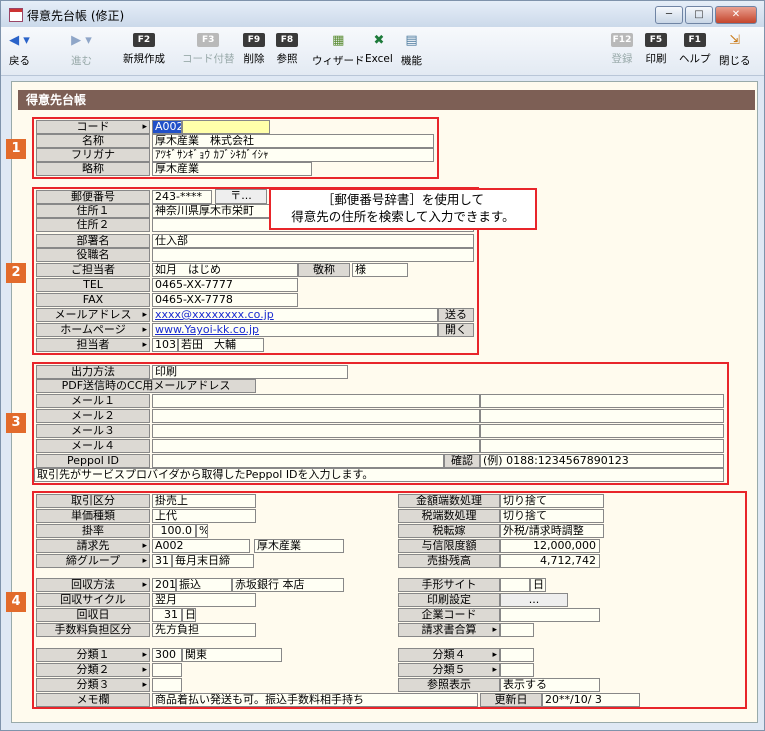 Image resolution: width=765 pixels, height=731 pixels. I want to click on code-change-button: F3 コード付替, so click(208, 49).